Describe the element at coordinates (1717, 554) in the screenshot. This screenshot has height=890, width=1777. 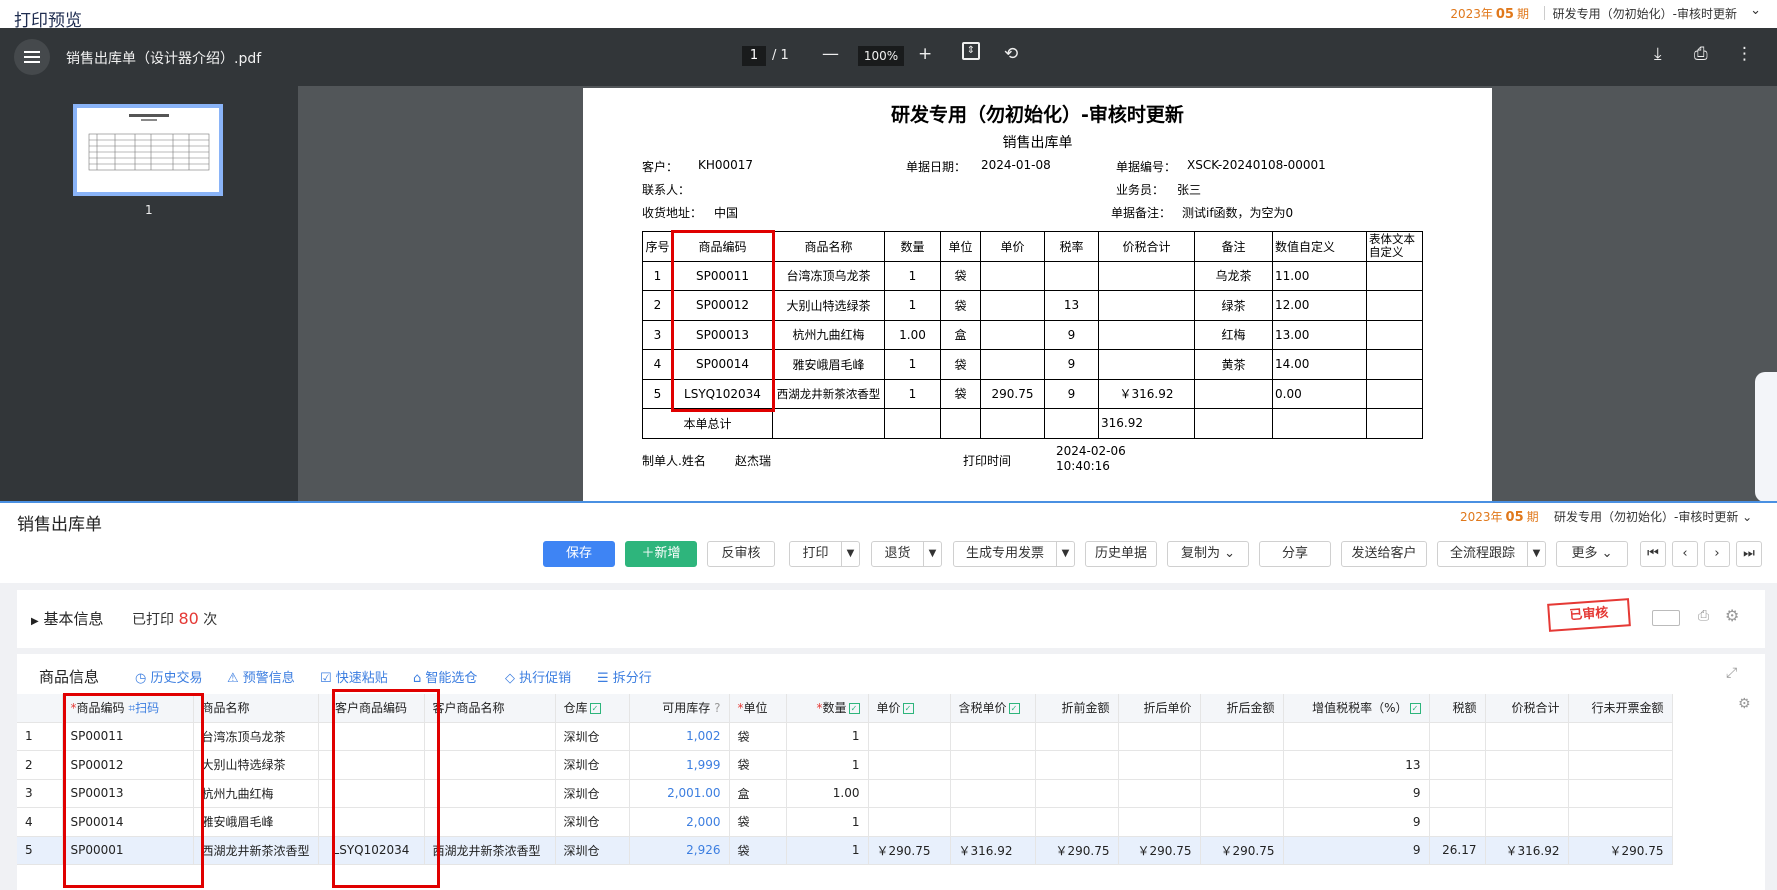
I see `next-record-icon: ›` at that location.